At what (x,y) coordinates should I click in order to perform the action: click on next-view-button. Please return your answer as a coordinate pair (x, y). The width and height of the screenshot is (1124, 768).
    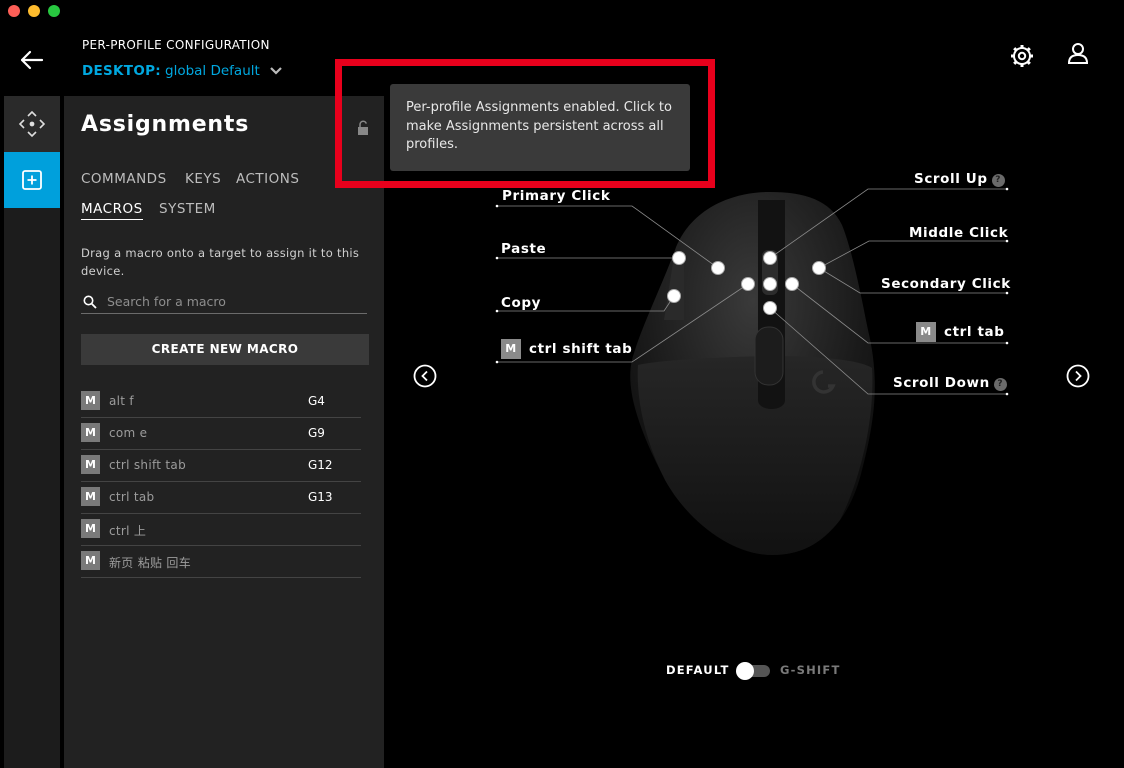
    Looking at the image, I should click on (1078, 376).